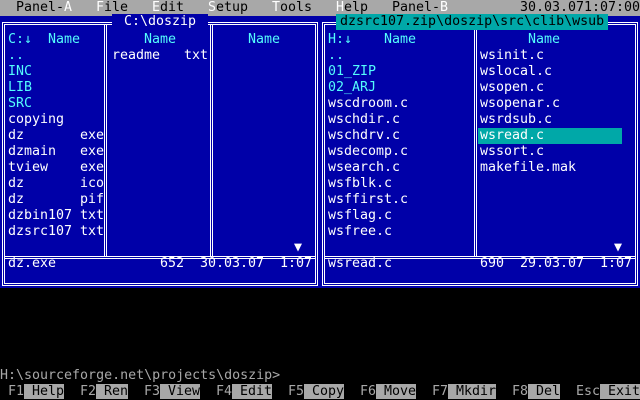  Describe the element at coordinates (55, 168) in the screenshot. I see `file-item: tview exe` at that location.